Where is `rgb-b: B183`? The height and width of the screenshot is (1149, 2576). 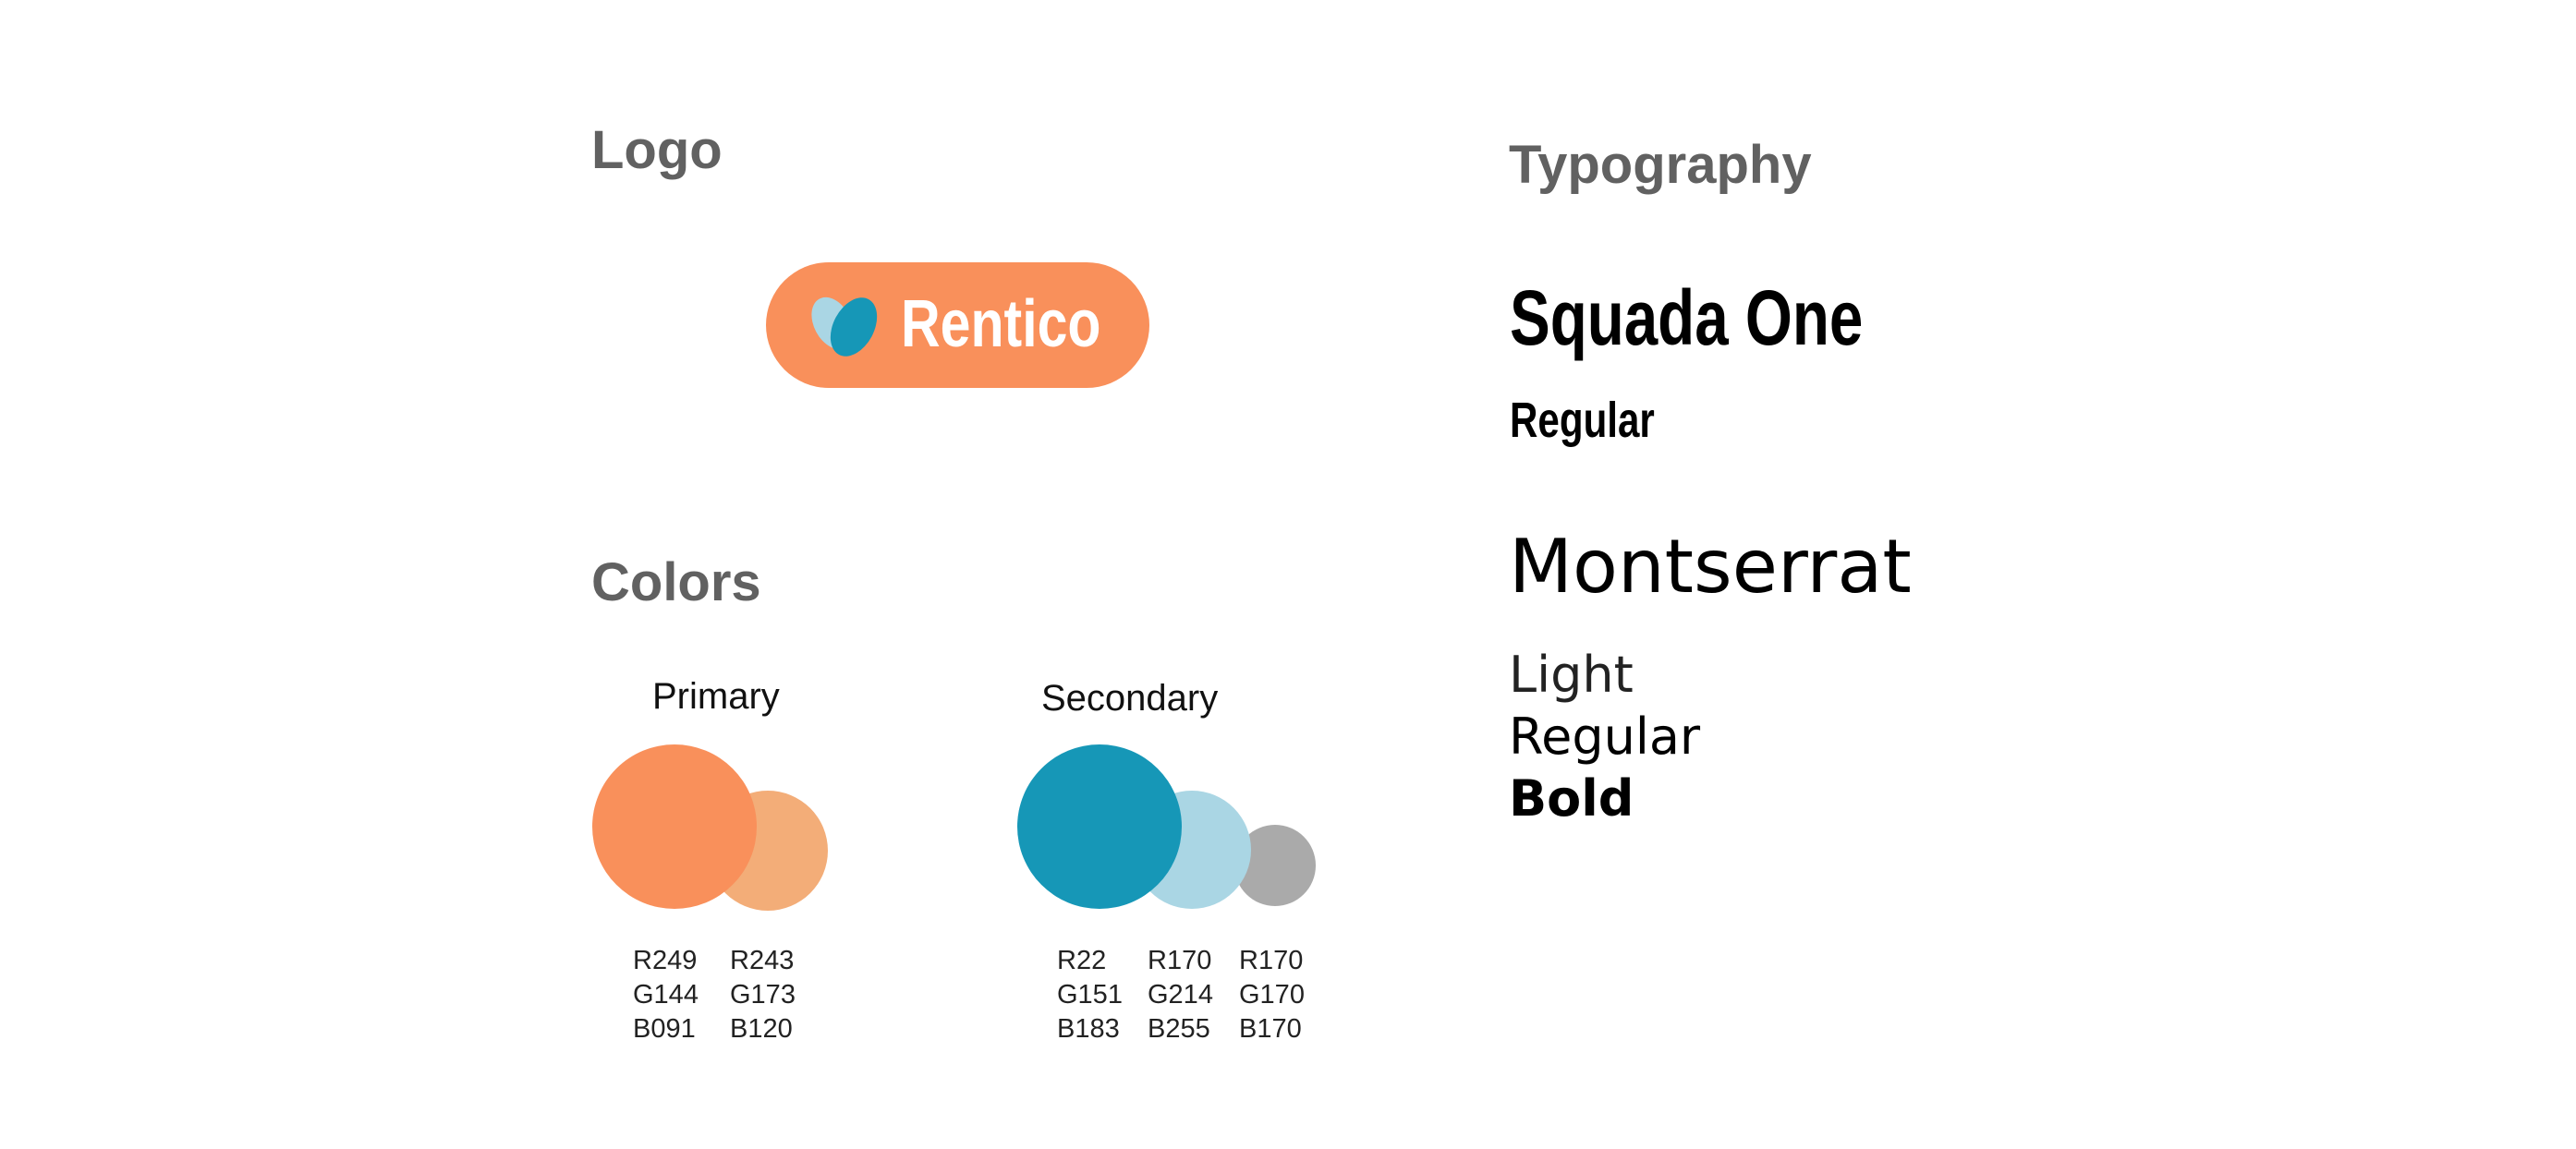
rgb-b: B183 is located at coordinates (1088, 1029).